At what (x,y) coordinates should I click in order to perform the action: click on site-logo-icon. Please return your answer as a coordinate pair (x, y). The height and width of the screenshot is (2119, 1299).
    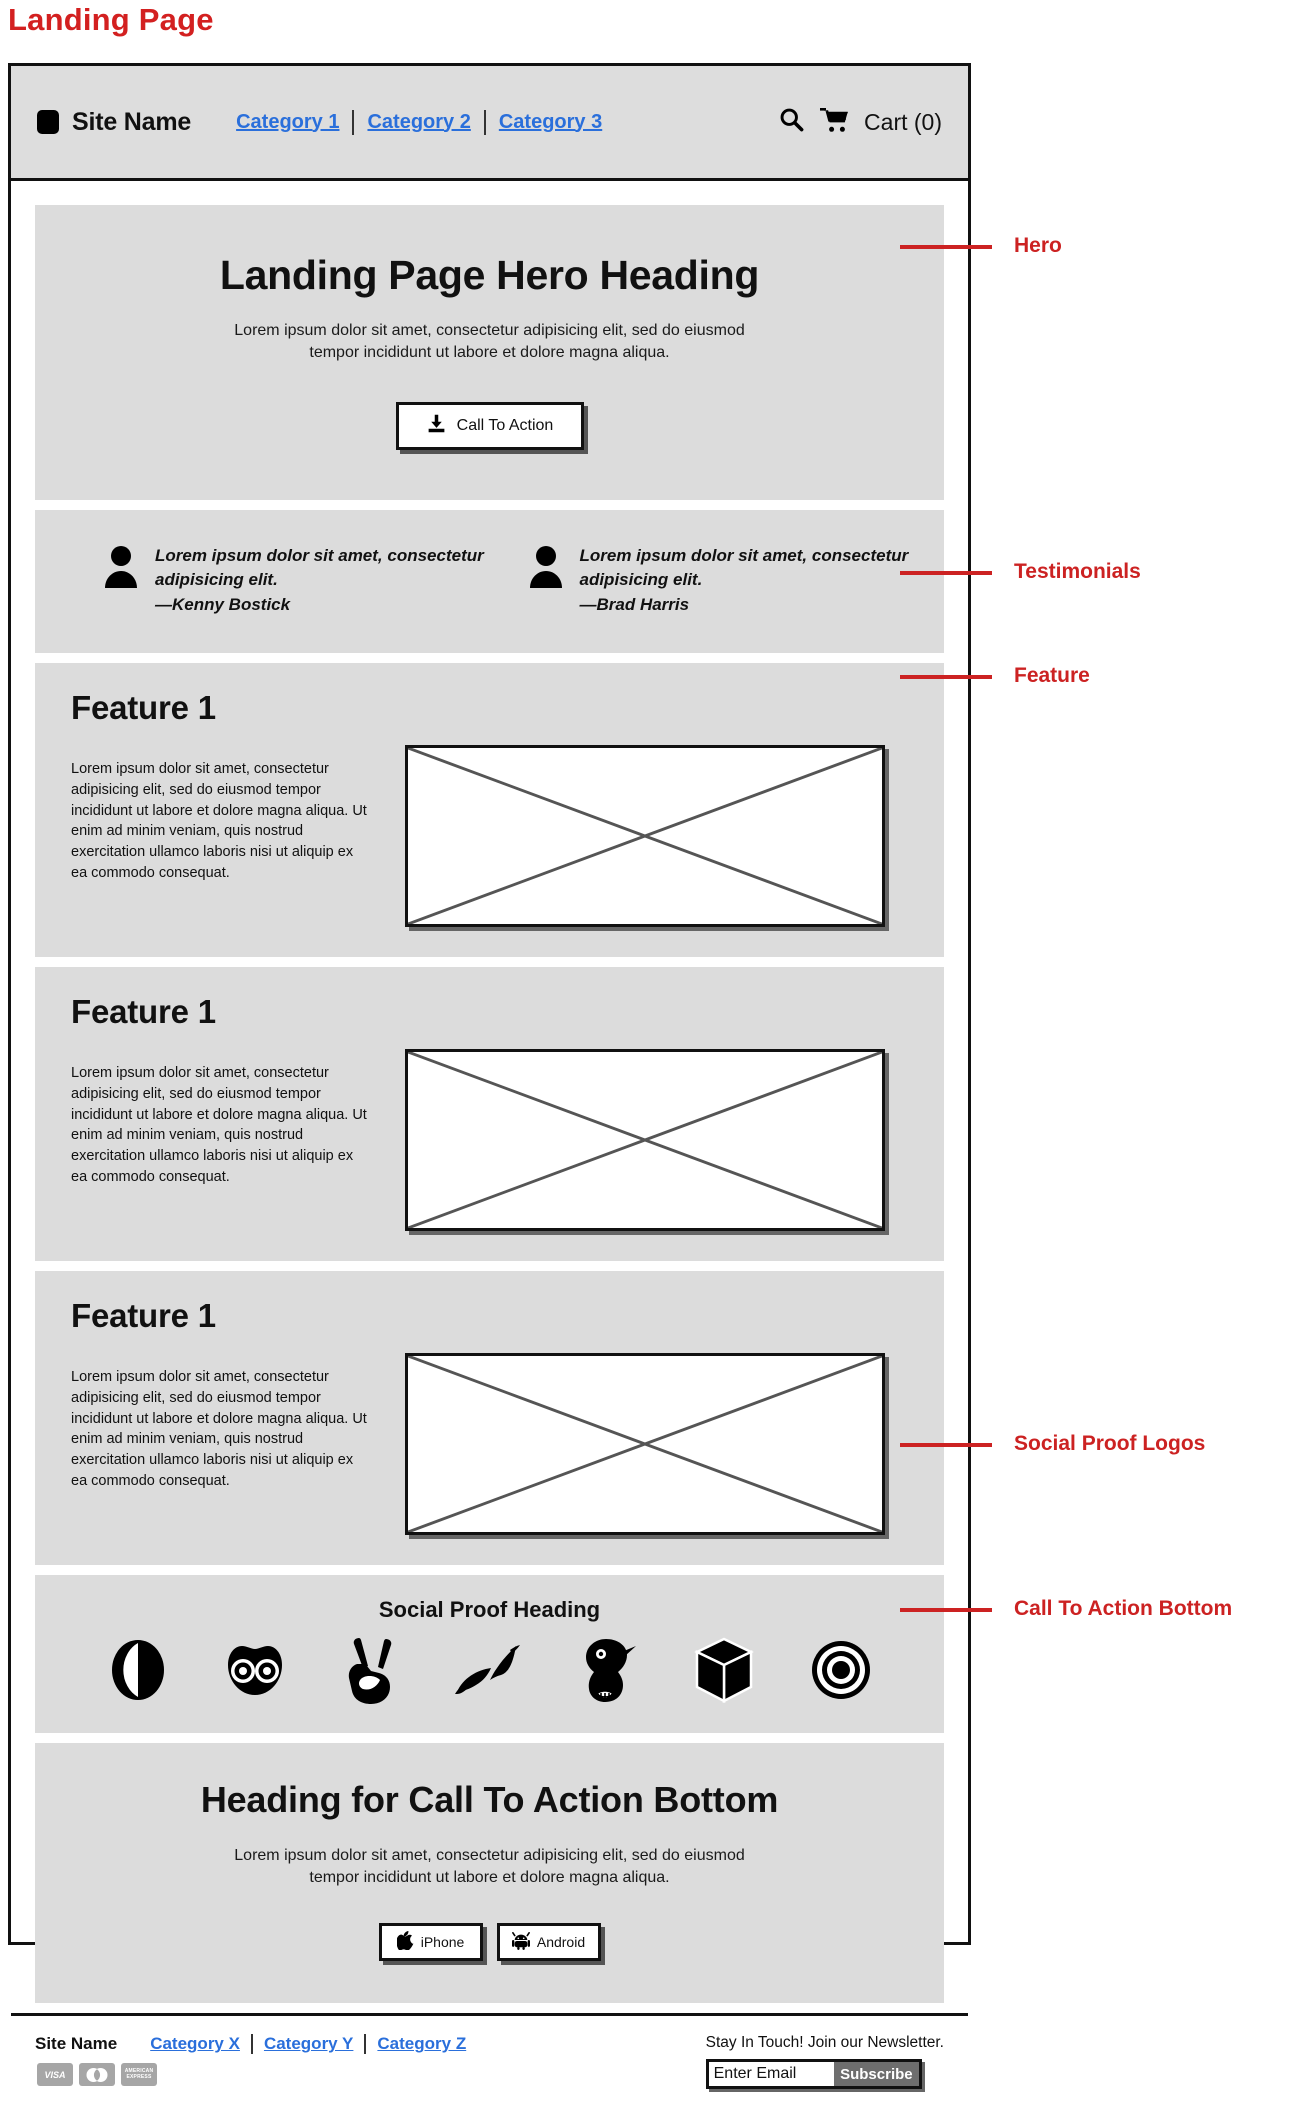
    Looking at the image, I should click on (48, 122).